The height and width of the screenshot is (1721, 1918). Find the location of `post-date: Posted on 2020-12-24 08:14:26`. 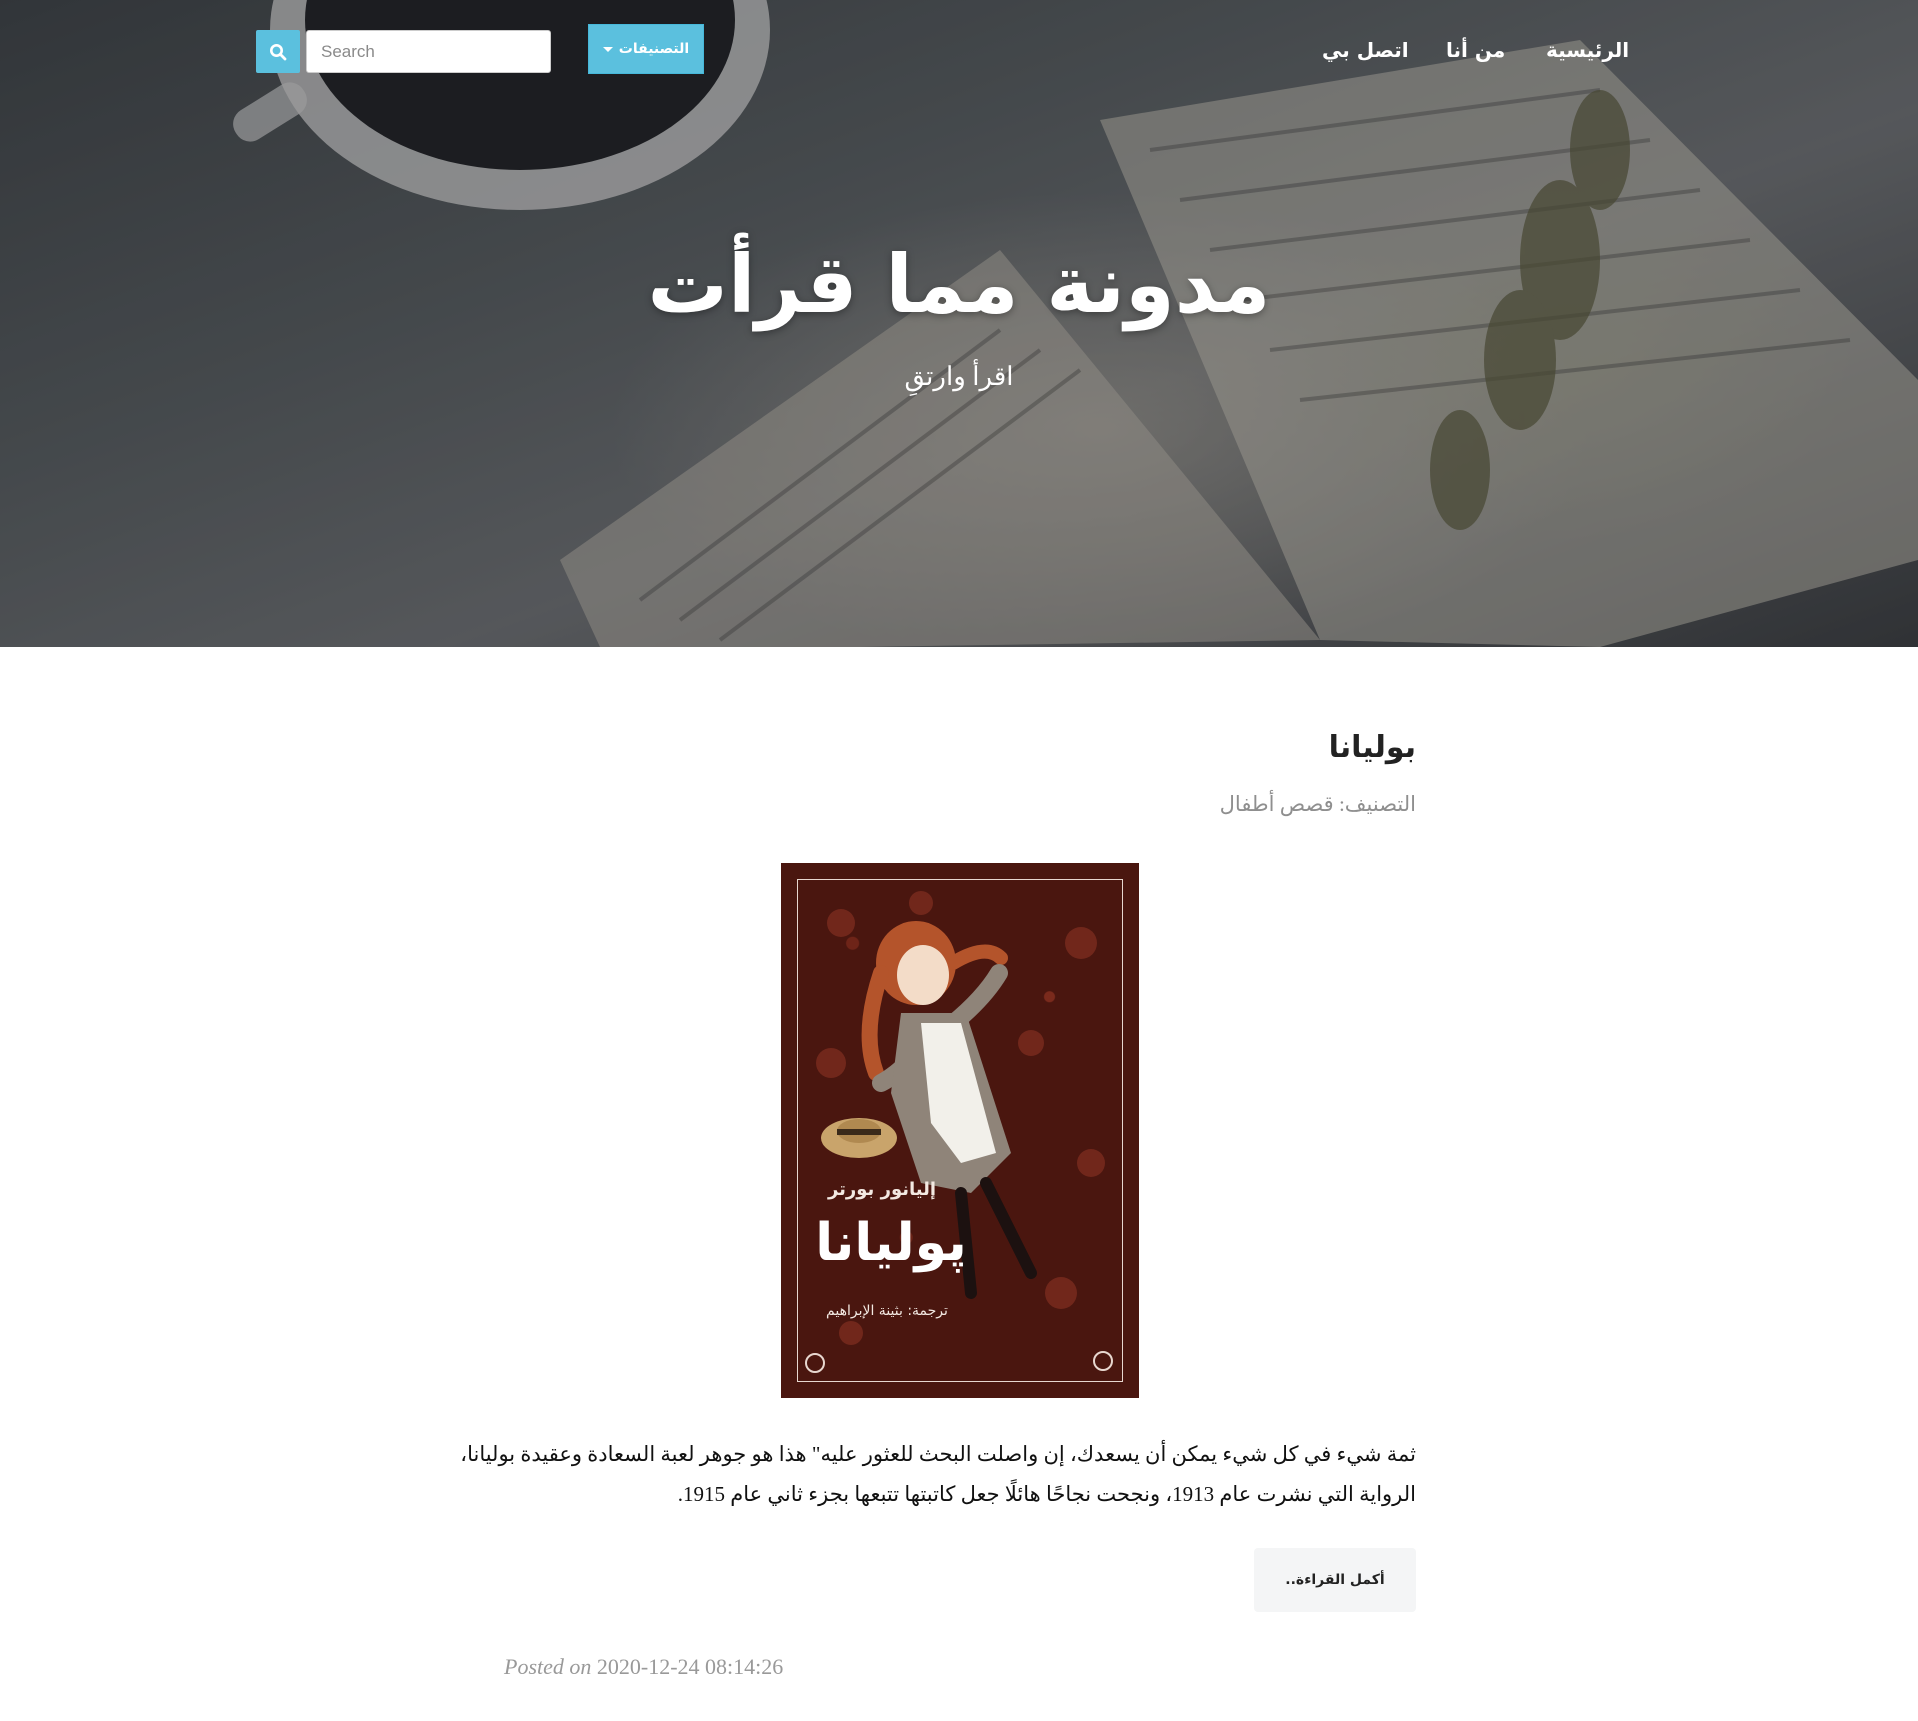

post-date: Posted on 2020-12-24 08:14:26 is located at coordinates (643, 1667).